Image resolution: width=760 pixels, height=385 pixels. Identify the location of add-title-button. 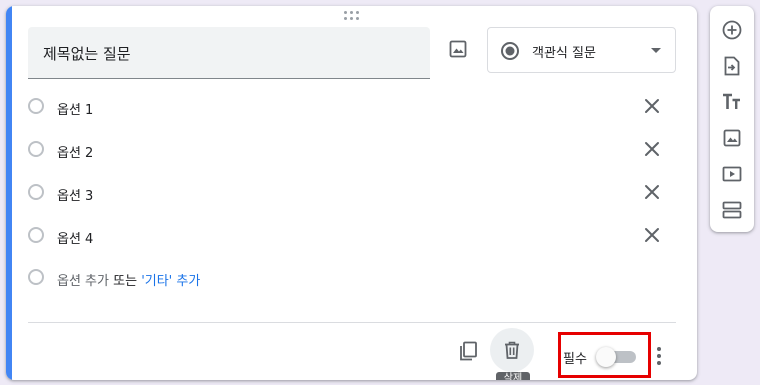
(732, 102).